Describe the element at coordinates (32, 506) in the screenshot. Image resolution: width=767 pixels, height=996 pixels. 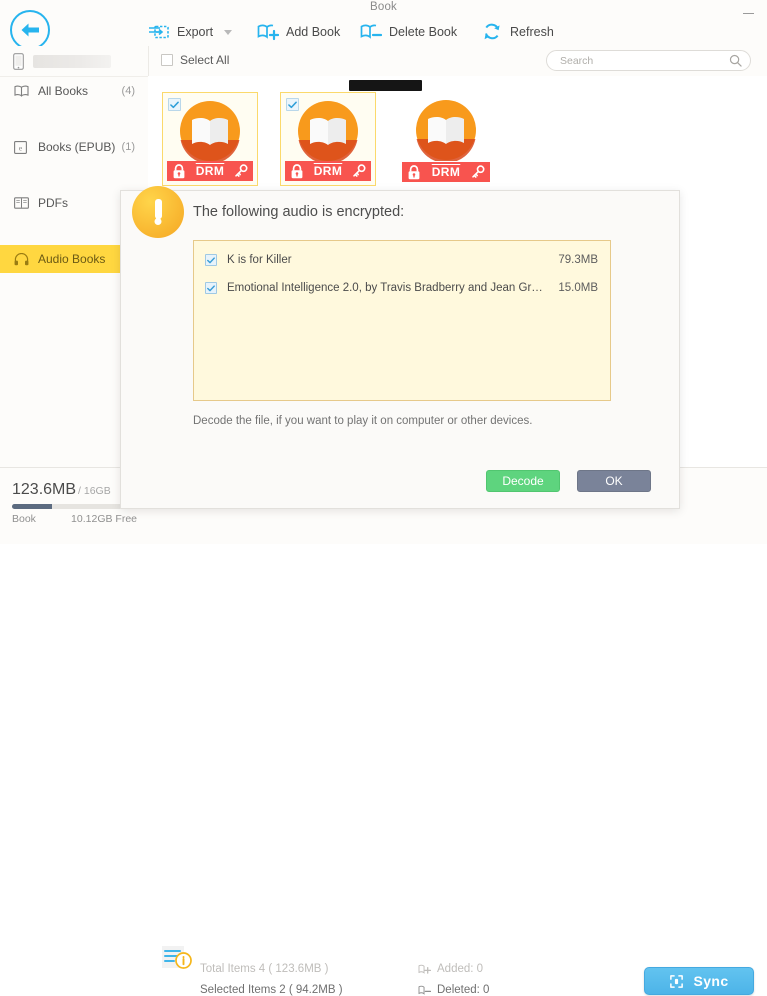
I see `storage-progress-fill` at that location.